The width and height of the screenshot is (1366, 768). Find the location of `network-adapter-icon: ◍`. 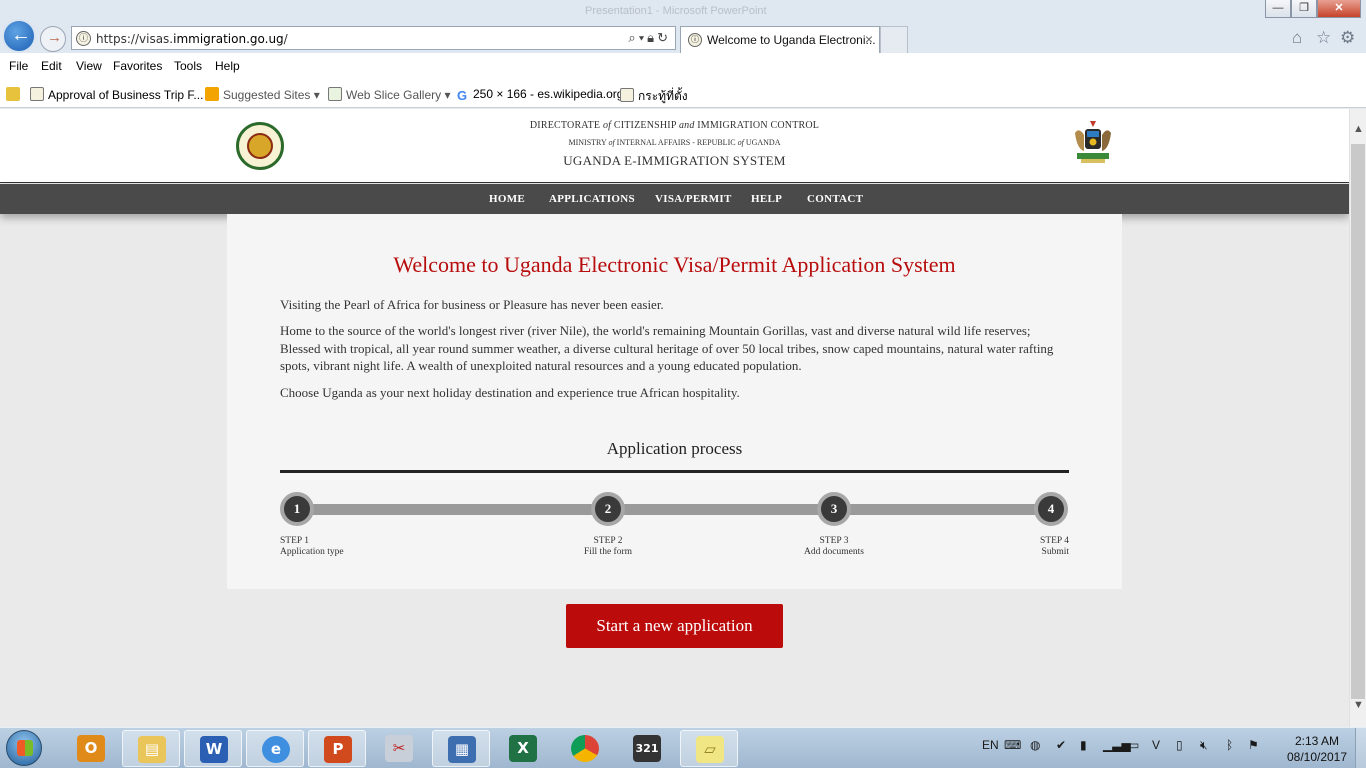

network-adapter-icon: ◍ is located at coordinates (1035, 745).